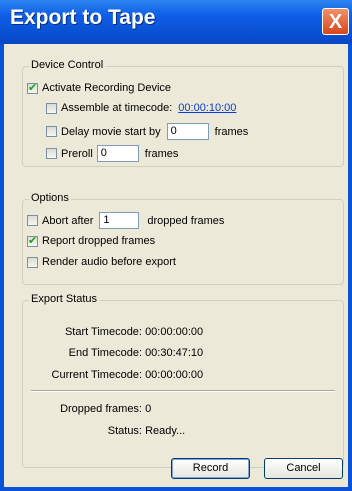 The image size is (352, 491). I want to click on activate-recording-row: Activate Recording Device, so click(99, 87).